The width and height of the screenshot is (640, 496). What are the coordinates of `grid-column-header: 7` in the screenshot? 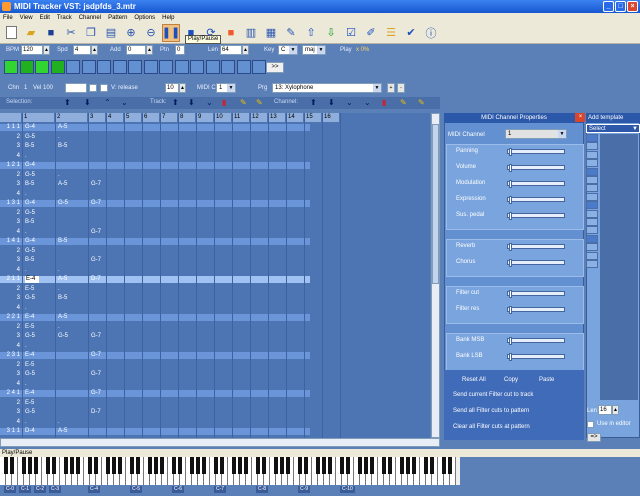 It's located at (169, 117).